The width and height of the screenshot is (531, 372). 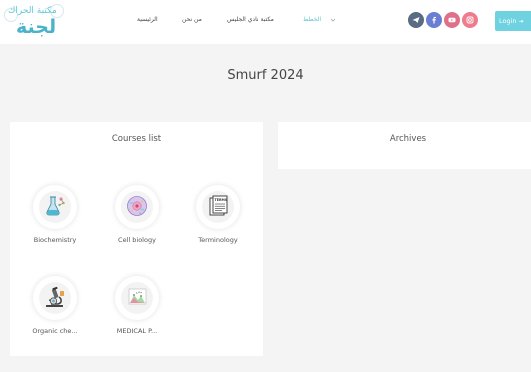 I want to click on youtube-icon, so click(x=452, y=20).